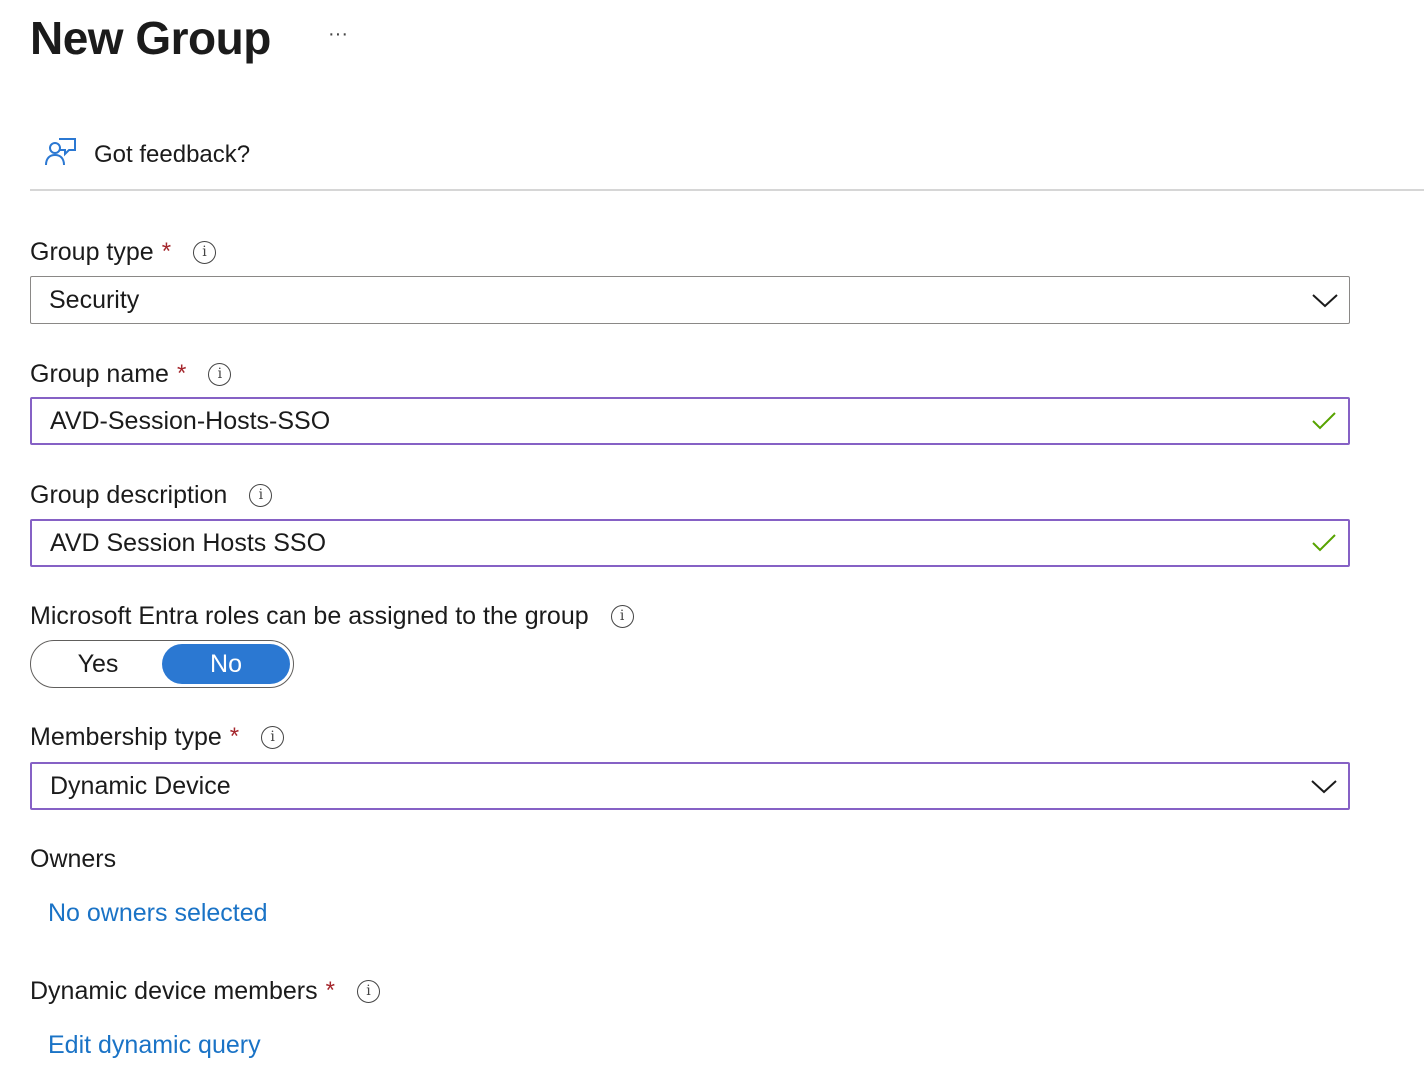 Image resolution: width=1424 pixels, height=1084 pixels. I want to click on more-options-button: ···, so click(338, 38).